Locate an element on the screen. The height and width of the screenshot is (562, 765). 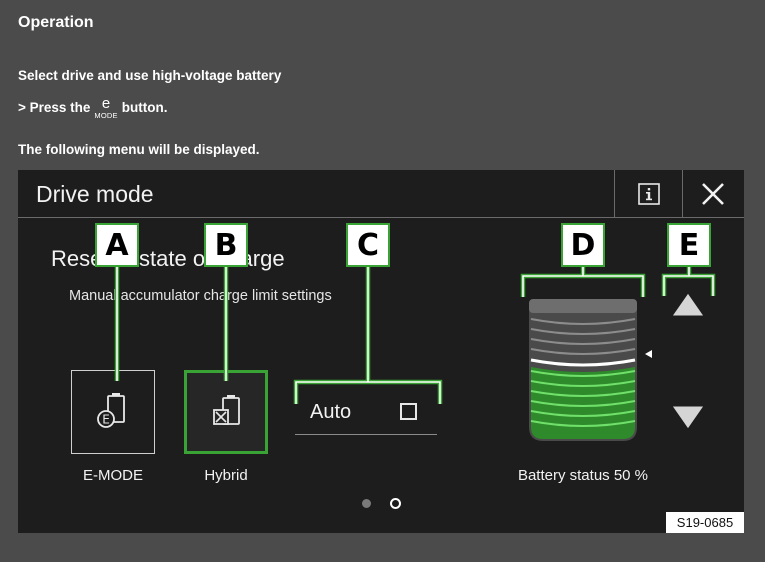
callout-c: C is located at coordinates (368, 245).